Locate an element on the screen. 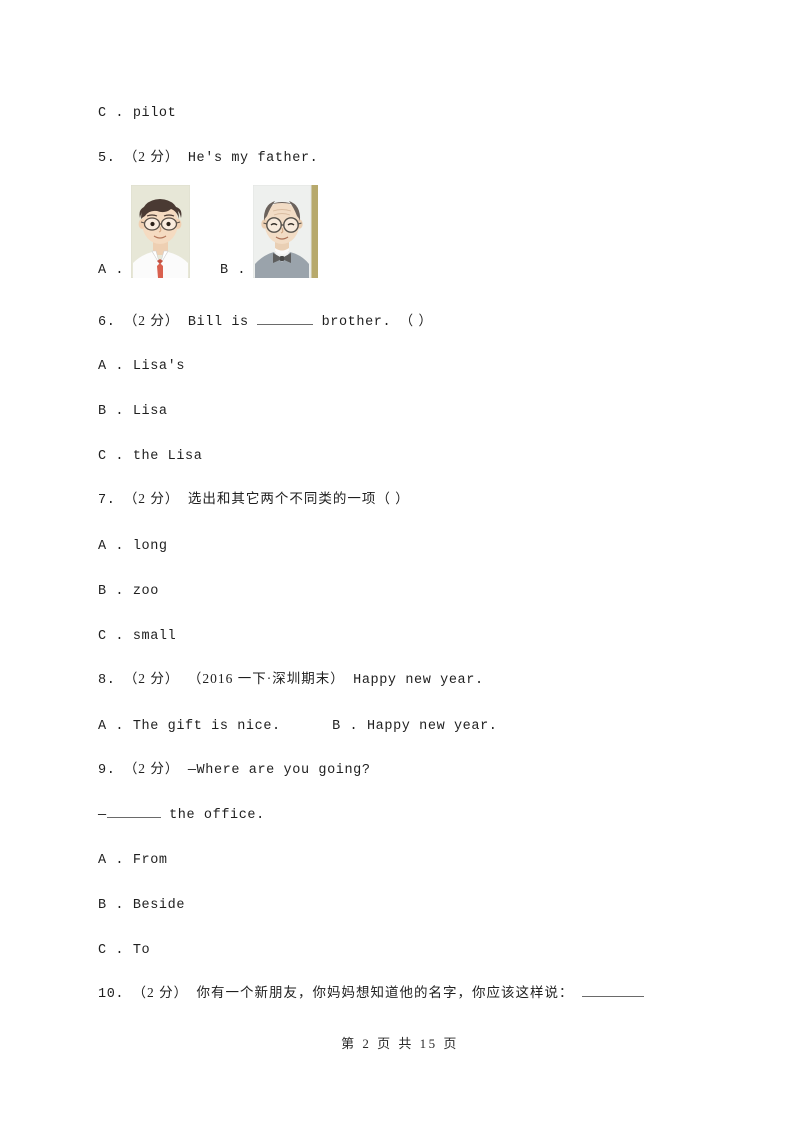  question-text: 你有一个新朋友，你妈妈想知道他的名字，你应该这样说： is located at coordinates (385, 992).